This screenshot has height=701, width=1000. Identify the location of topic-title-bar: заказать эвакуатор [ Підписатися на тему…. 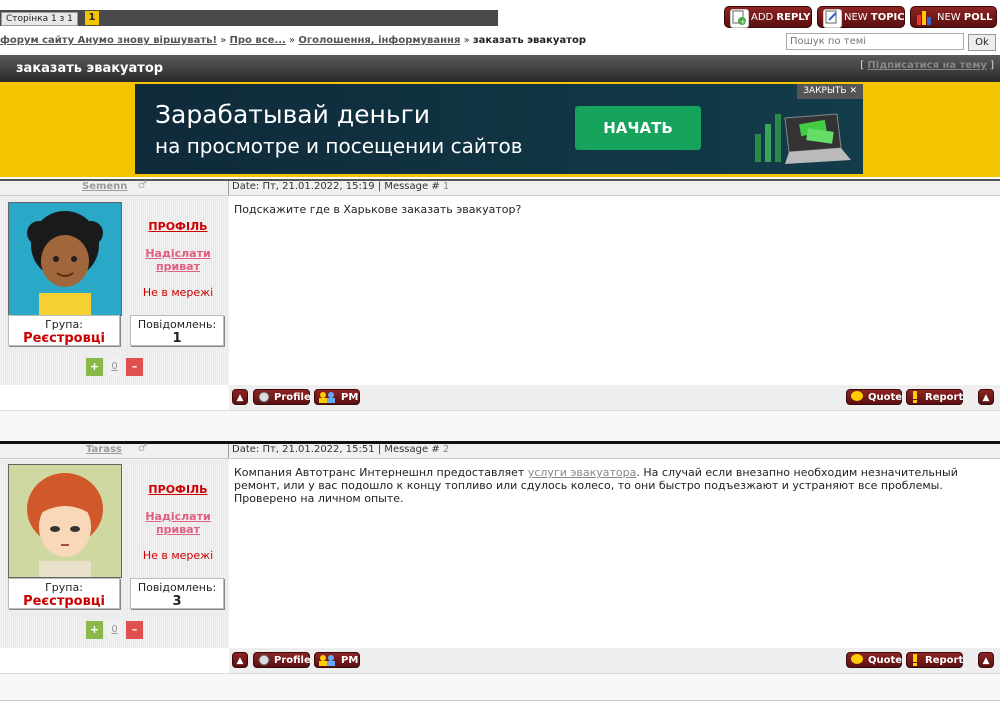
(500, 68).